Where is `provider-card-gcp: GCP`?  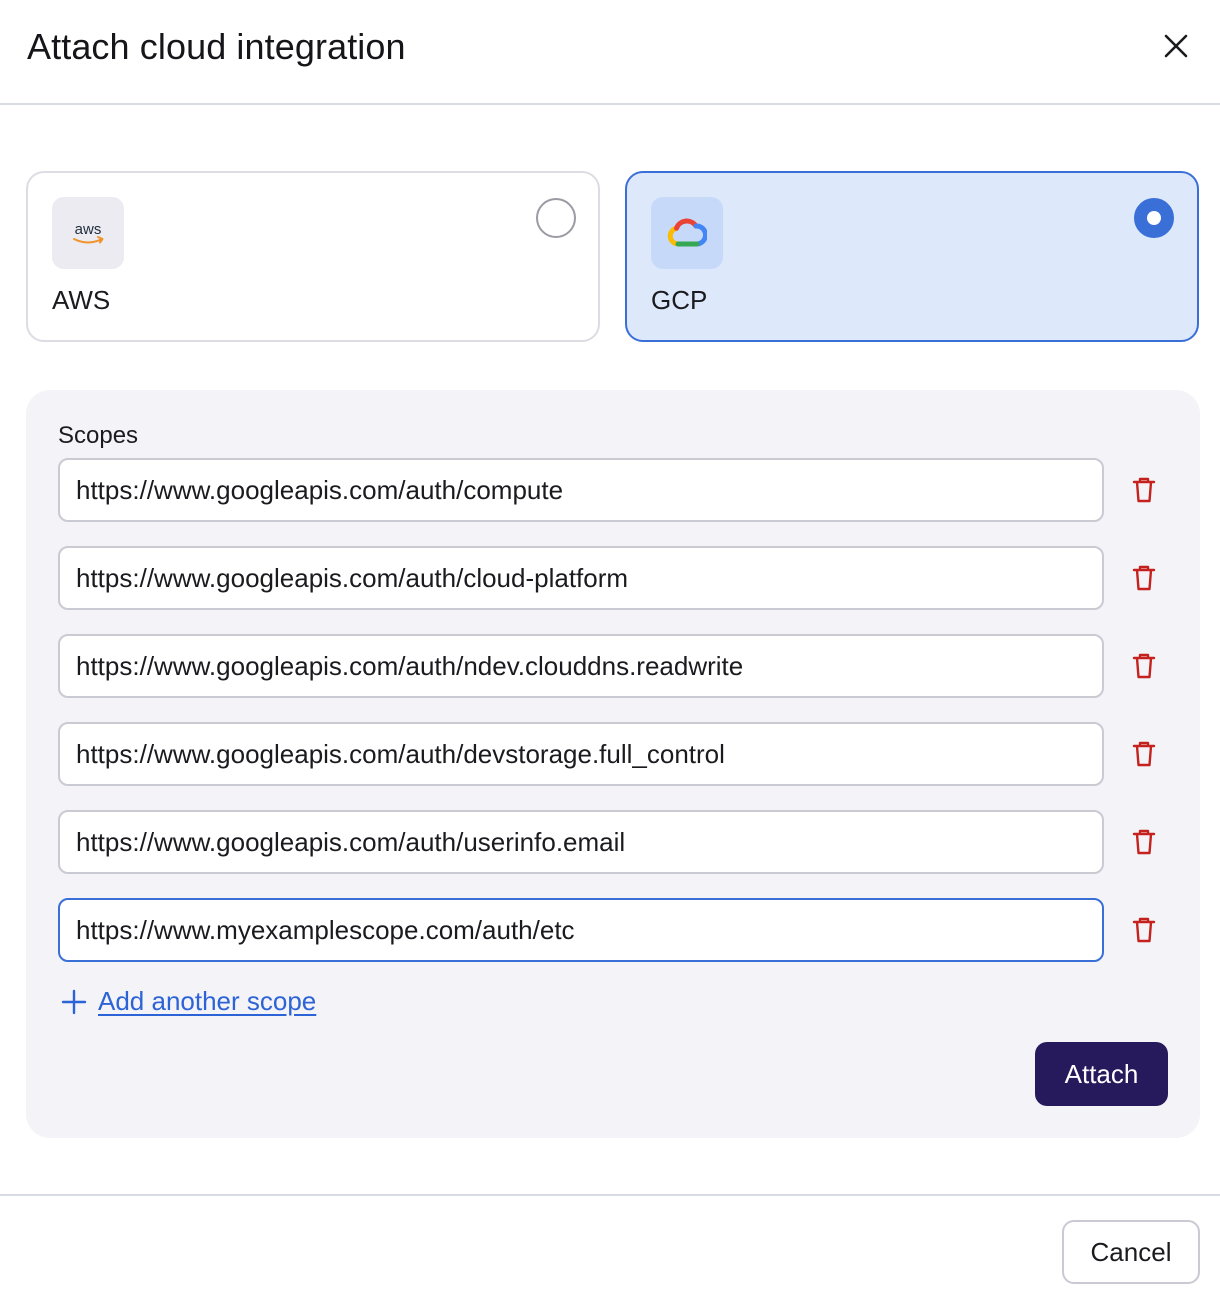 provider-card-gcp: GCP is located at coordinates (912, 256).